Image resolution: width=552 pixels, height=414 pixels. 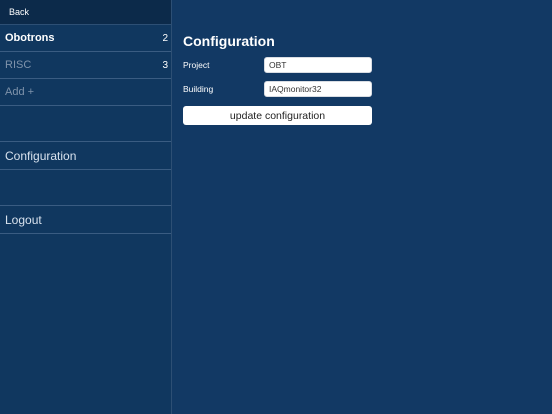 I want to click on sidebar-item-risc: RISC 3, so click(x=85, y=65).